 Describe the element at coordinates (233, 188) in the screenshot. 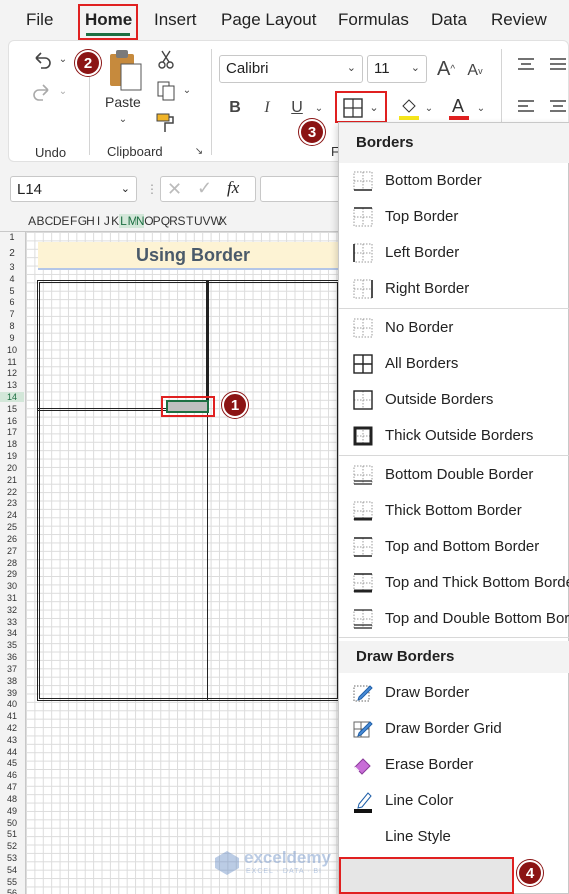

I see `insert-function-icon: fx` at that location.